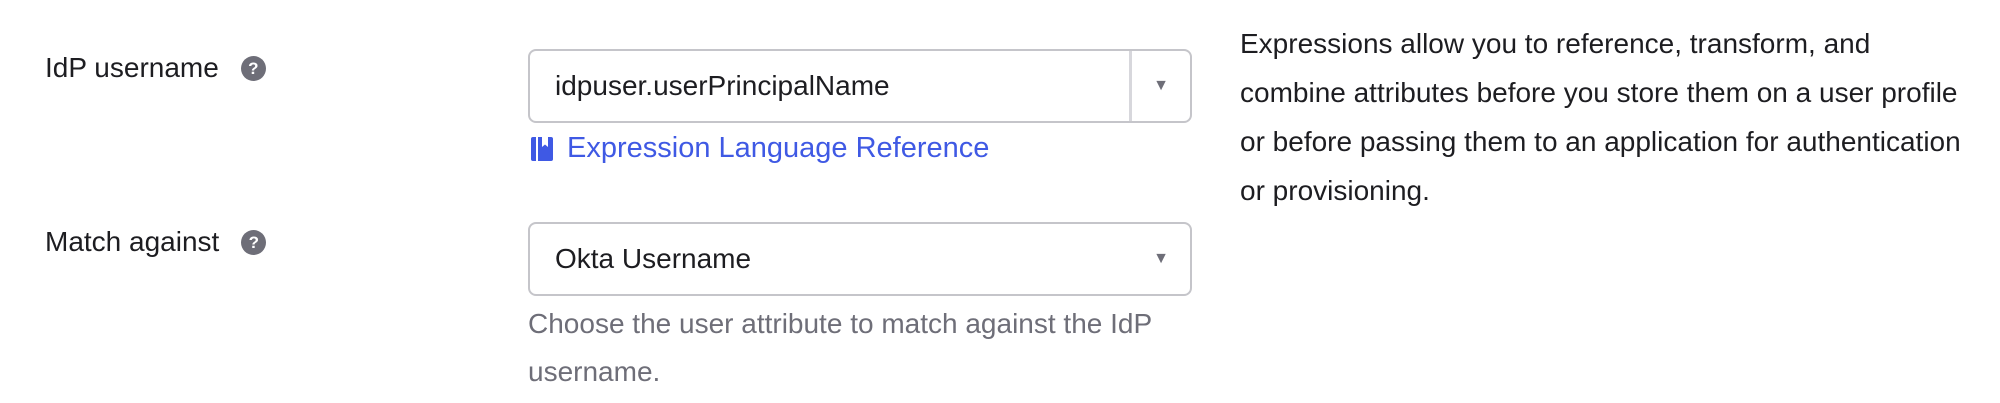  I want to click on book-icon, so click(542, 148).